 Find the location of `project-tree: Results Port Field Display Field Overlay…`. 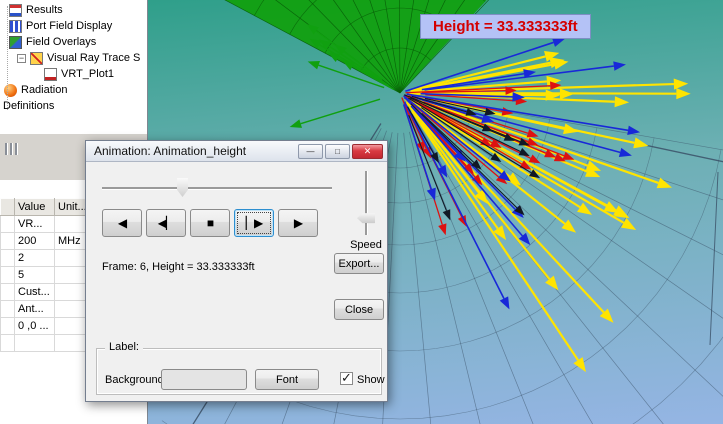

project-tree: Results Port Field Display Field Overlay… is located at coordinates (74, 67).